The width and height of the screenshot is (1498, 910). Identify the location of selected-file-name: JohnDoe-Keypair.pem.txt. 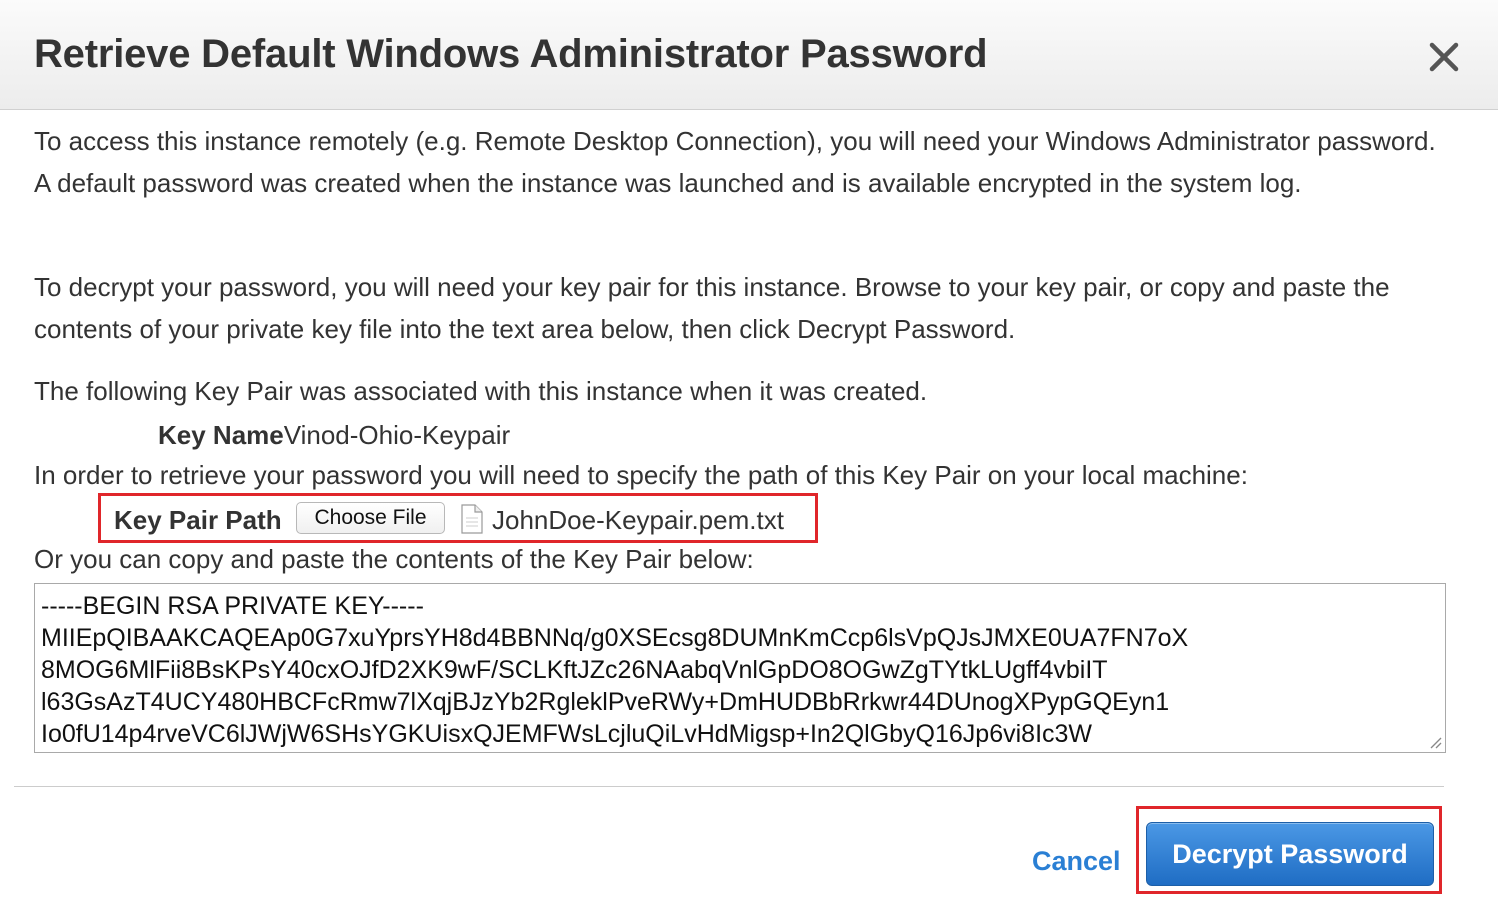
(638, 520).